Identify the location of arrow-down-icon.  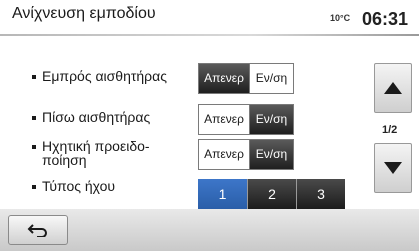
(393, 168).